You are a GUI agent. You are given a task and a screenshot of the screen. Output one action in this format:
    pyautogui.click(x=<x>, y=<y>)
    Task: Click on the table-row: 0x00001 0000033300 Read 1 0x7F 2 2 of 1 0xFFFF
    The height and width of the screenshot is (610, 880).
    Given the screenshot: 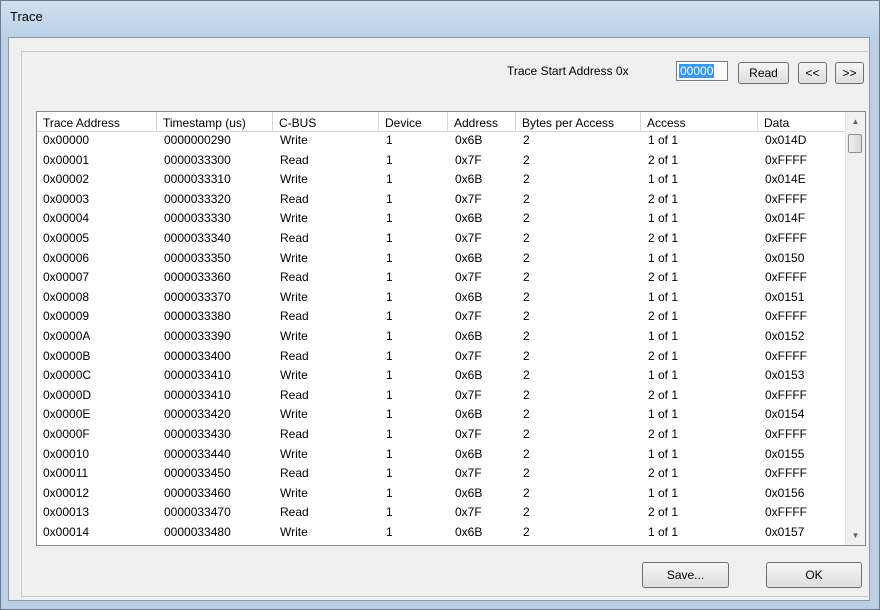 What is the action you would take?
    pyautogui.click(x=442, y=163)
    